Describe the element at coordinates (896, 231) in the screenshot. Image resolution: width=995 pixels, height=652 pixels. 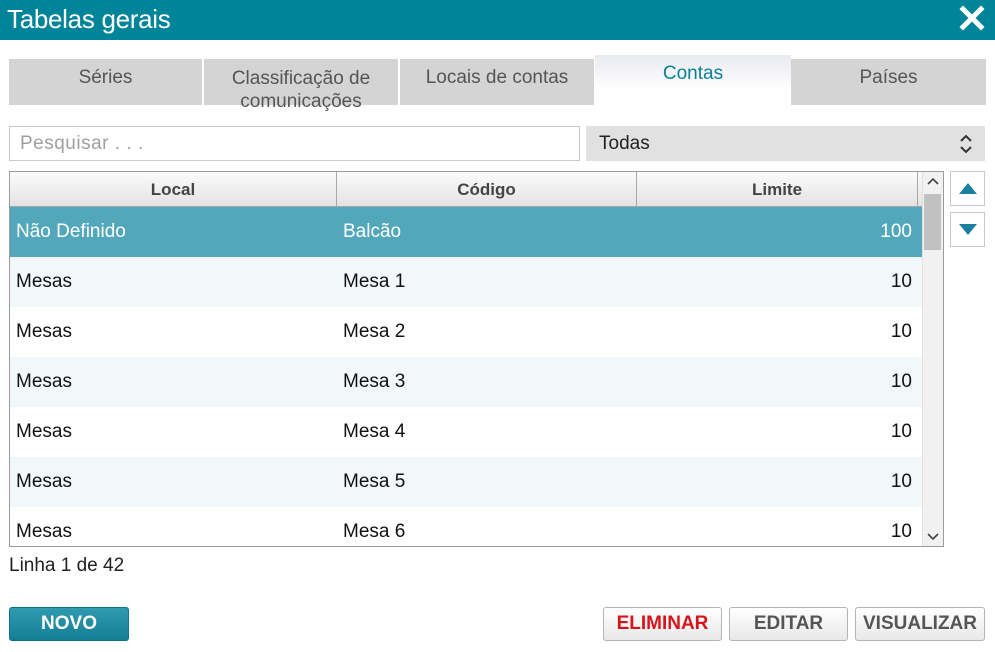
I see `cell-limite: 100` at that location.